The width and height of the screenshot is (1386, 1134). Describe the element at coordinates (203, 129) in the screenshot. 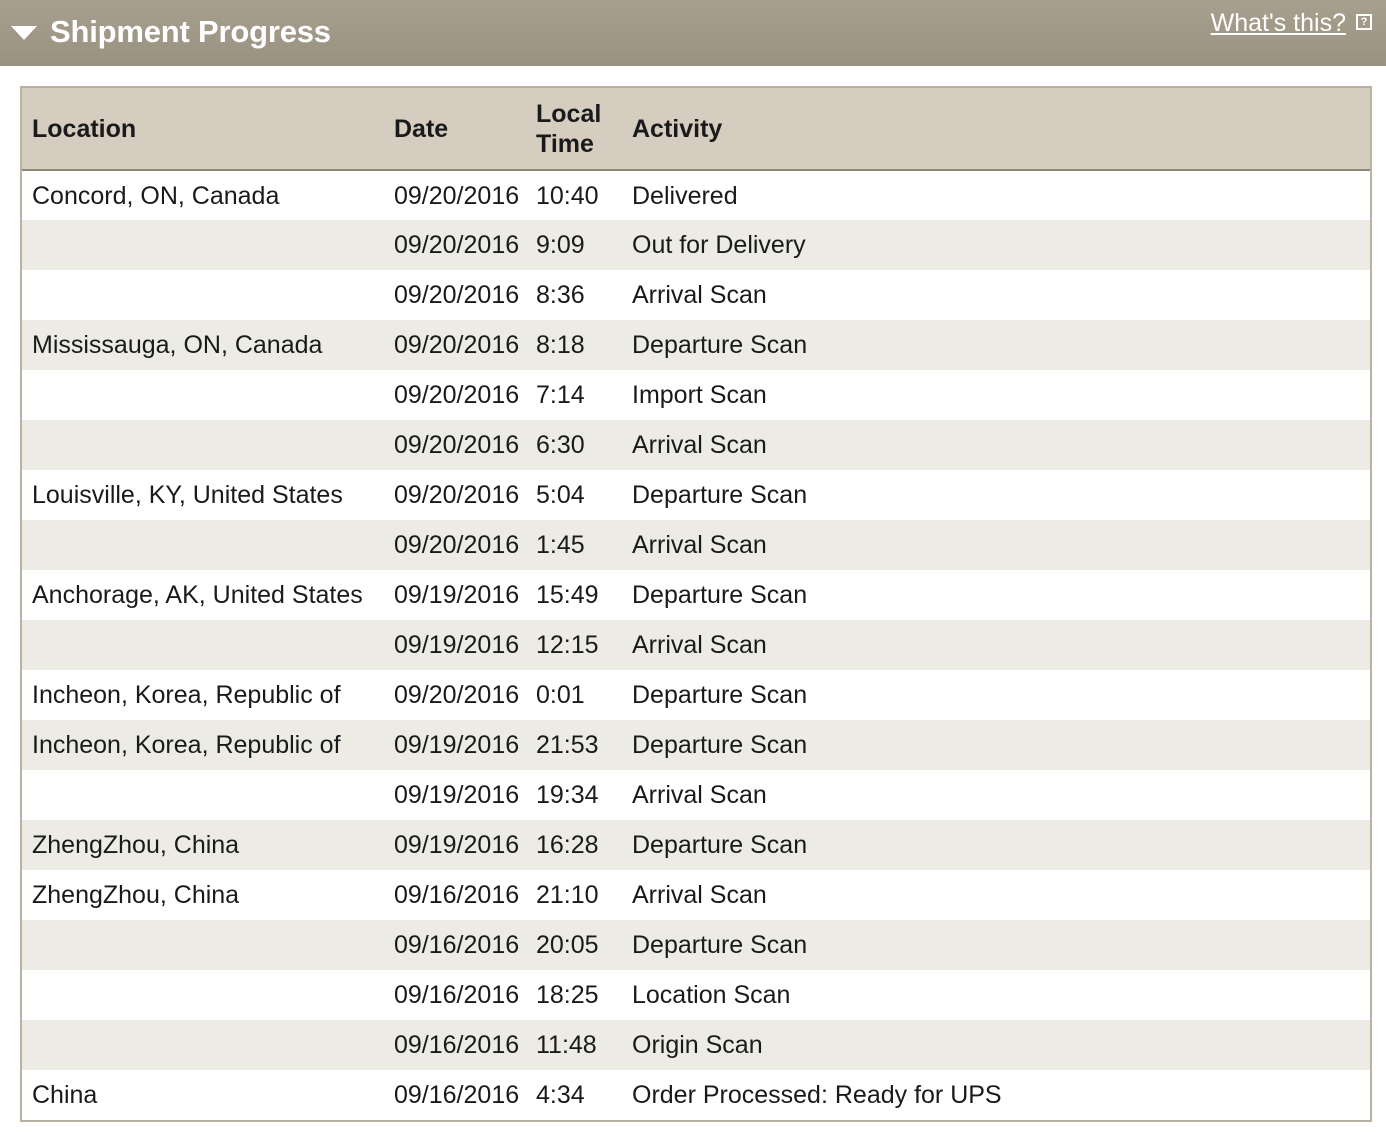

I see `column-header-location: Location` at that location.